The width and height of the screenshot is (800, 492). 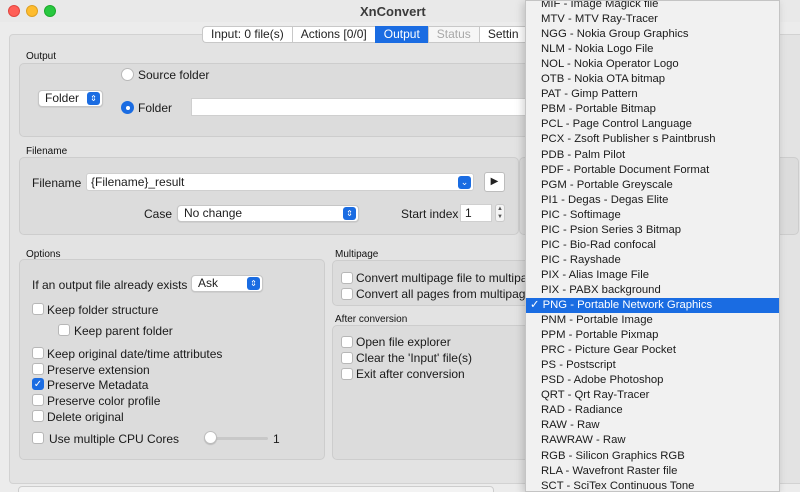 I want to click on format-menu-item: PBM - Portable Bitmap, so click(x=652, y=109).